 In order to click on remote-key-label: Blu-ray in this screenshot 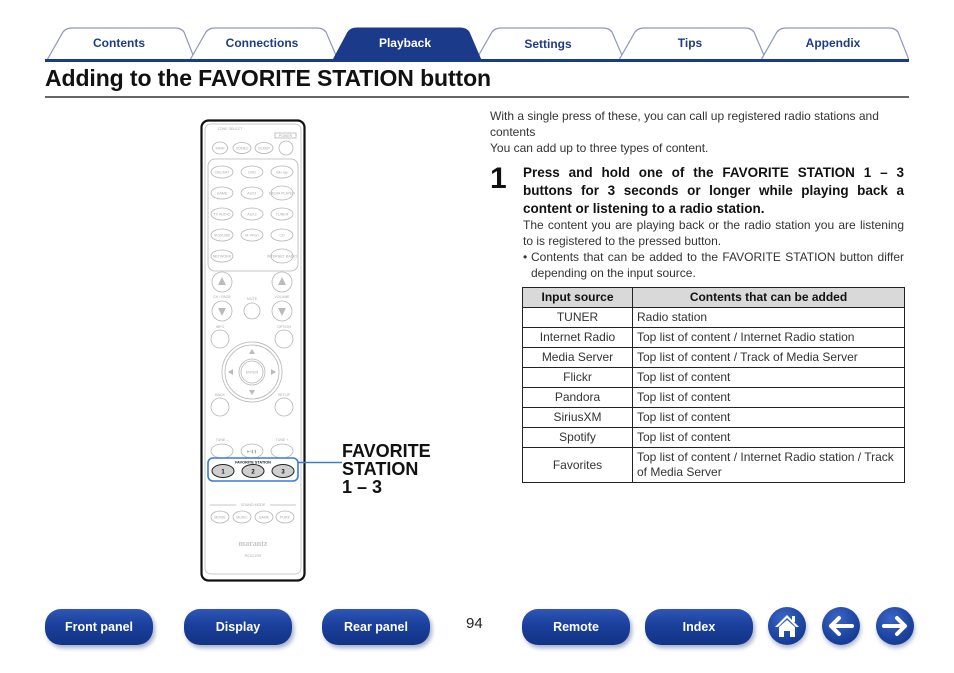, I will do `click(282, 173)`.